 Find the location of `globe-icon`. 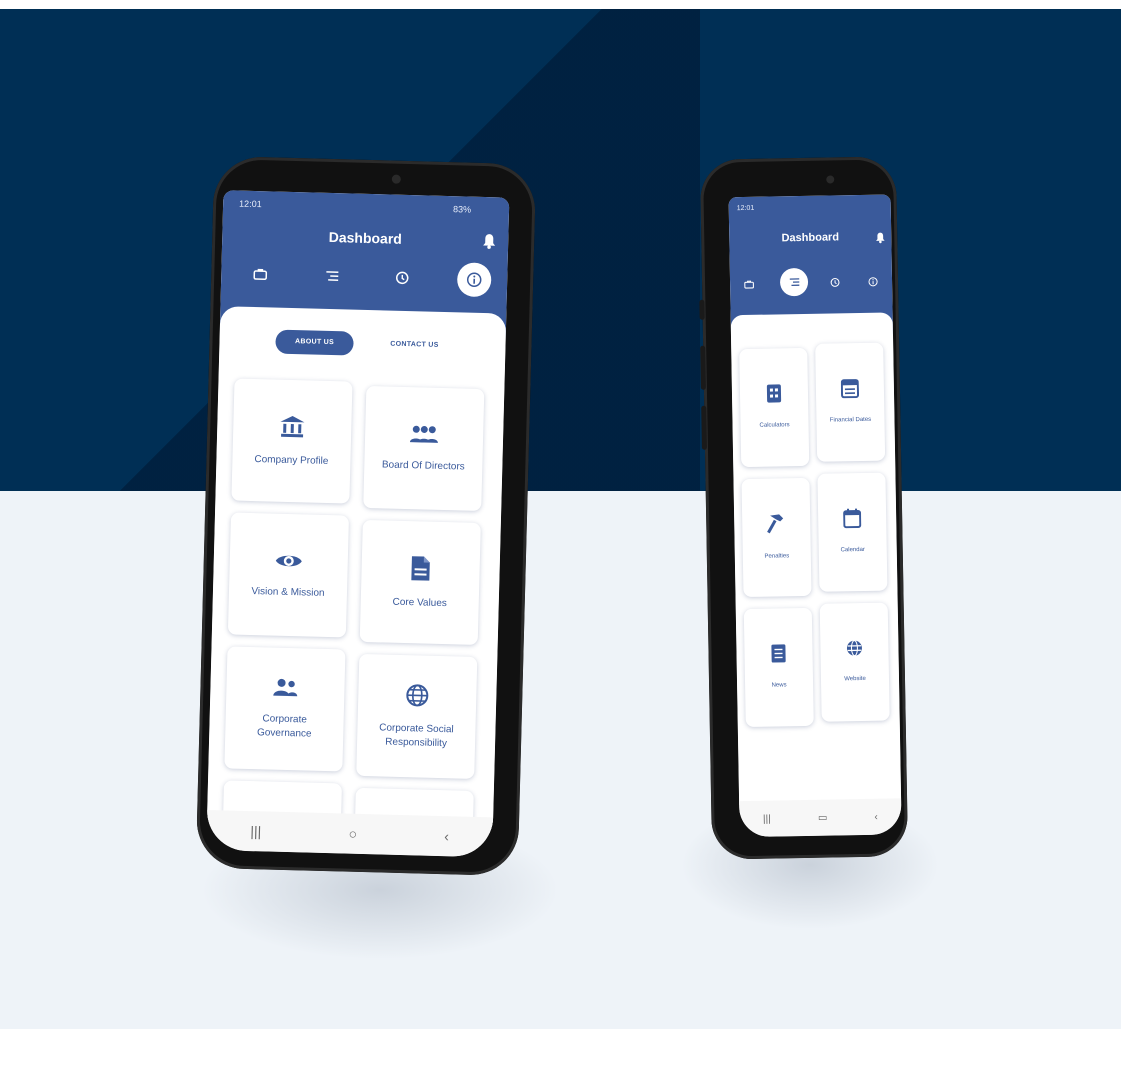

globe-icon is located at coordinates (417, 698).